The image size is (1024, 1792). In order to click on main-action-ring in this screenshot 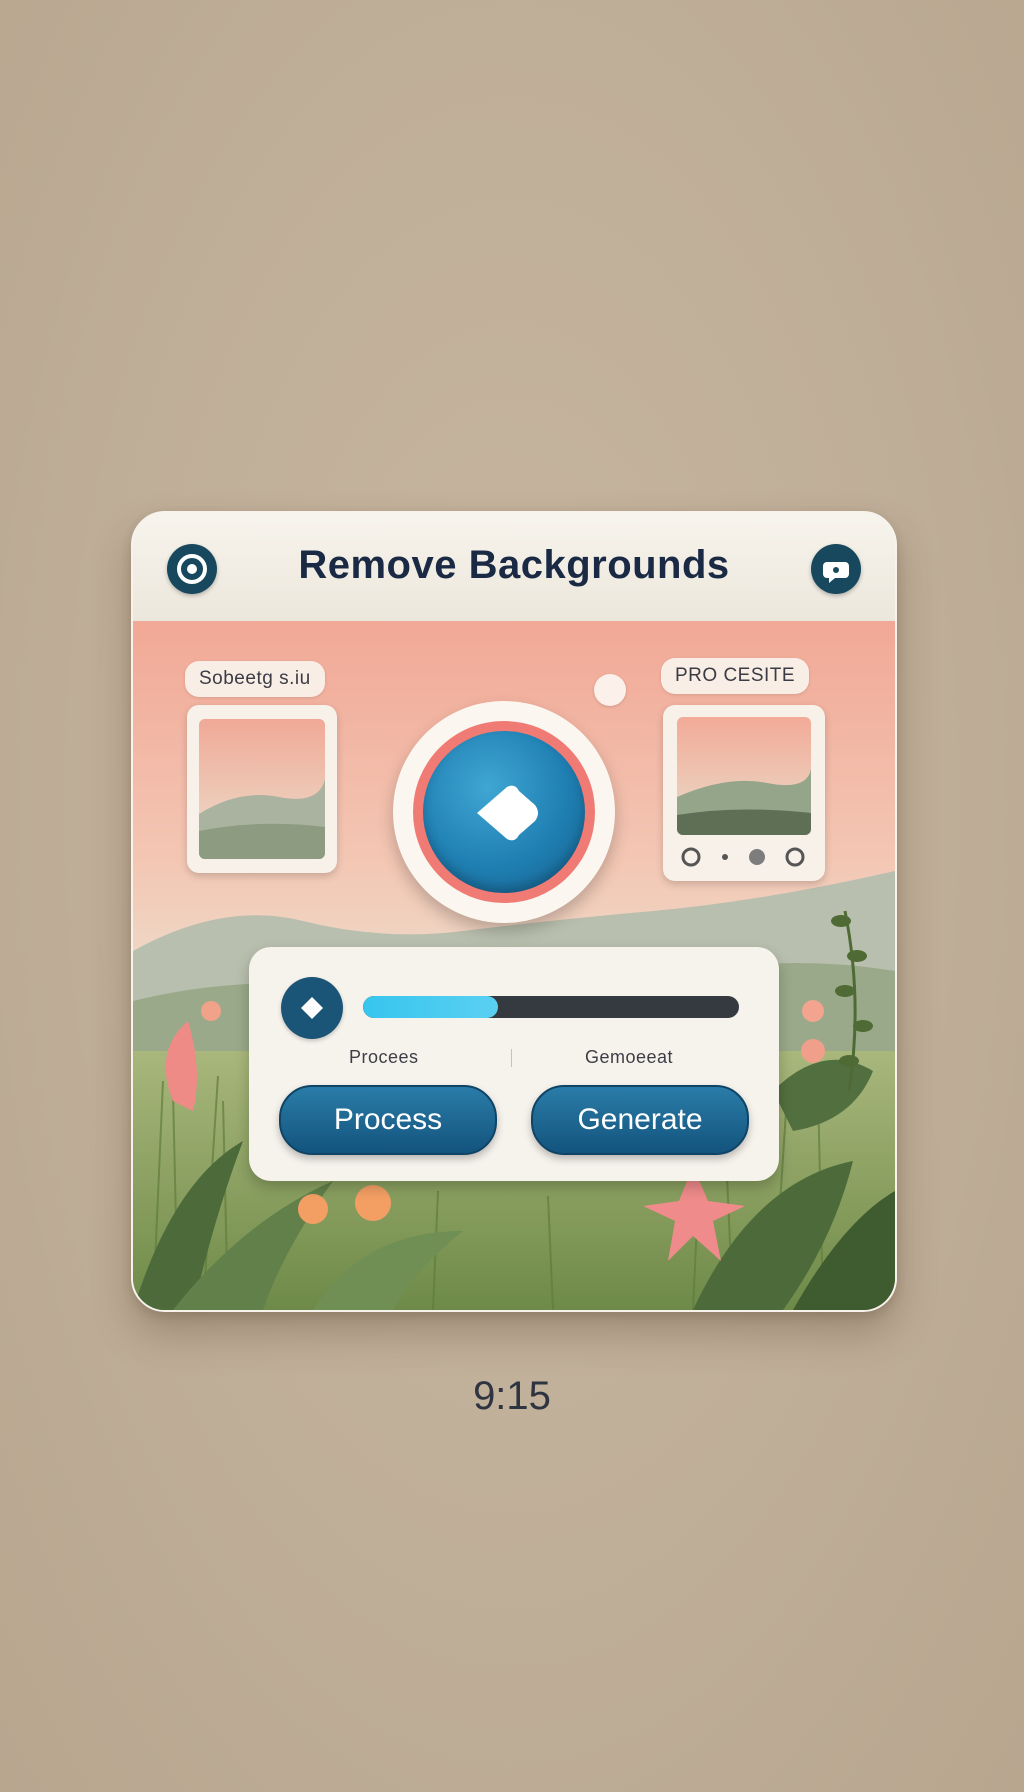, I will do `click(504, 812)`.